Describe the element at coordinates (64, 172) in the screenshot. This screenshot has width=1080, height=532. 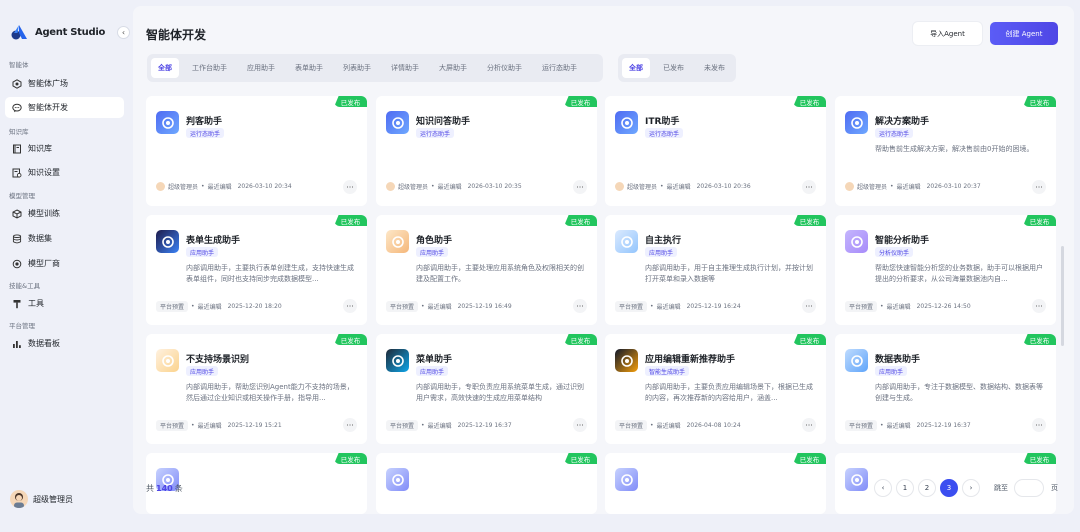
I see `sidebar-item-knowledge-settings: 知识设置` at that location.